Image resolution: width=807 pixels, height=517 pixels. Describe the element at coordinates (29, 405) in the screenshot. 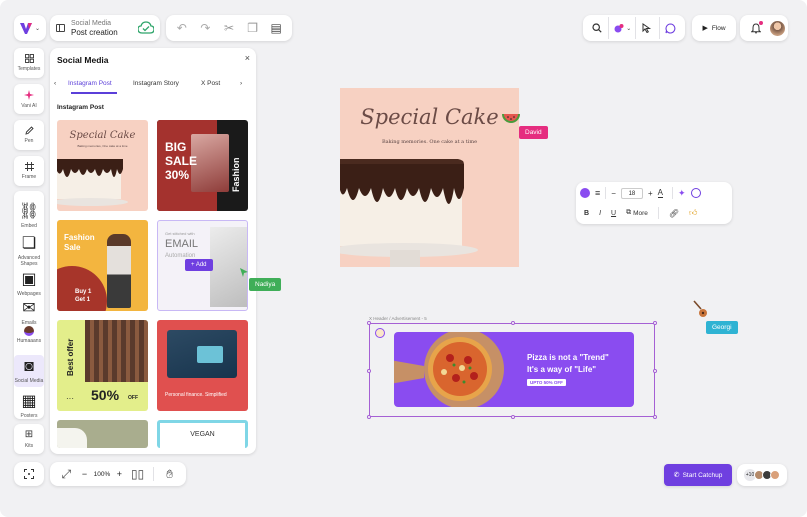

I see `rail-posters: ▦ Posters` at that location.